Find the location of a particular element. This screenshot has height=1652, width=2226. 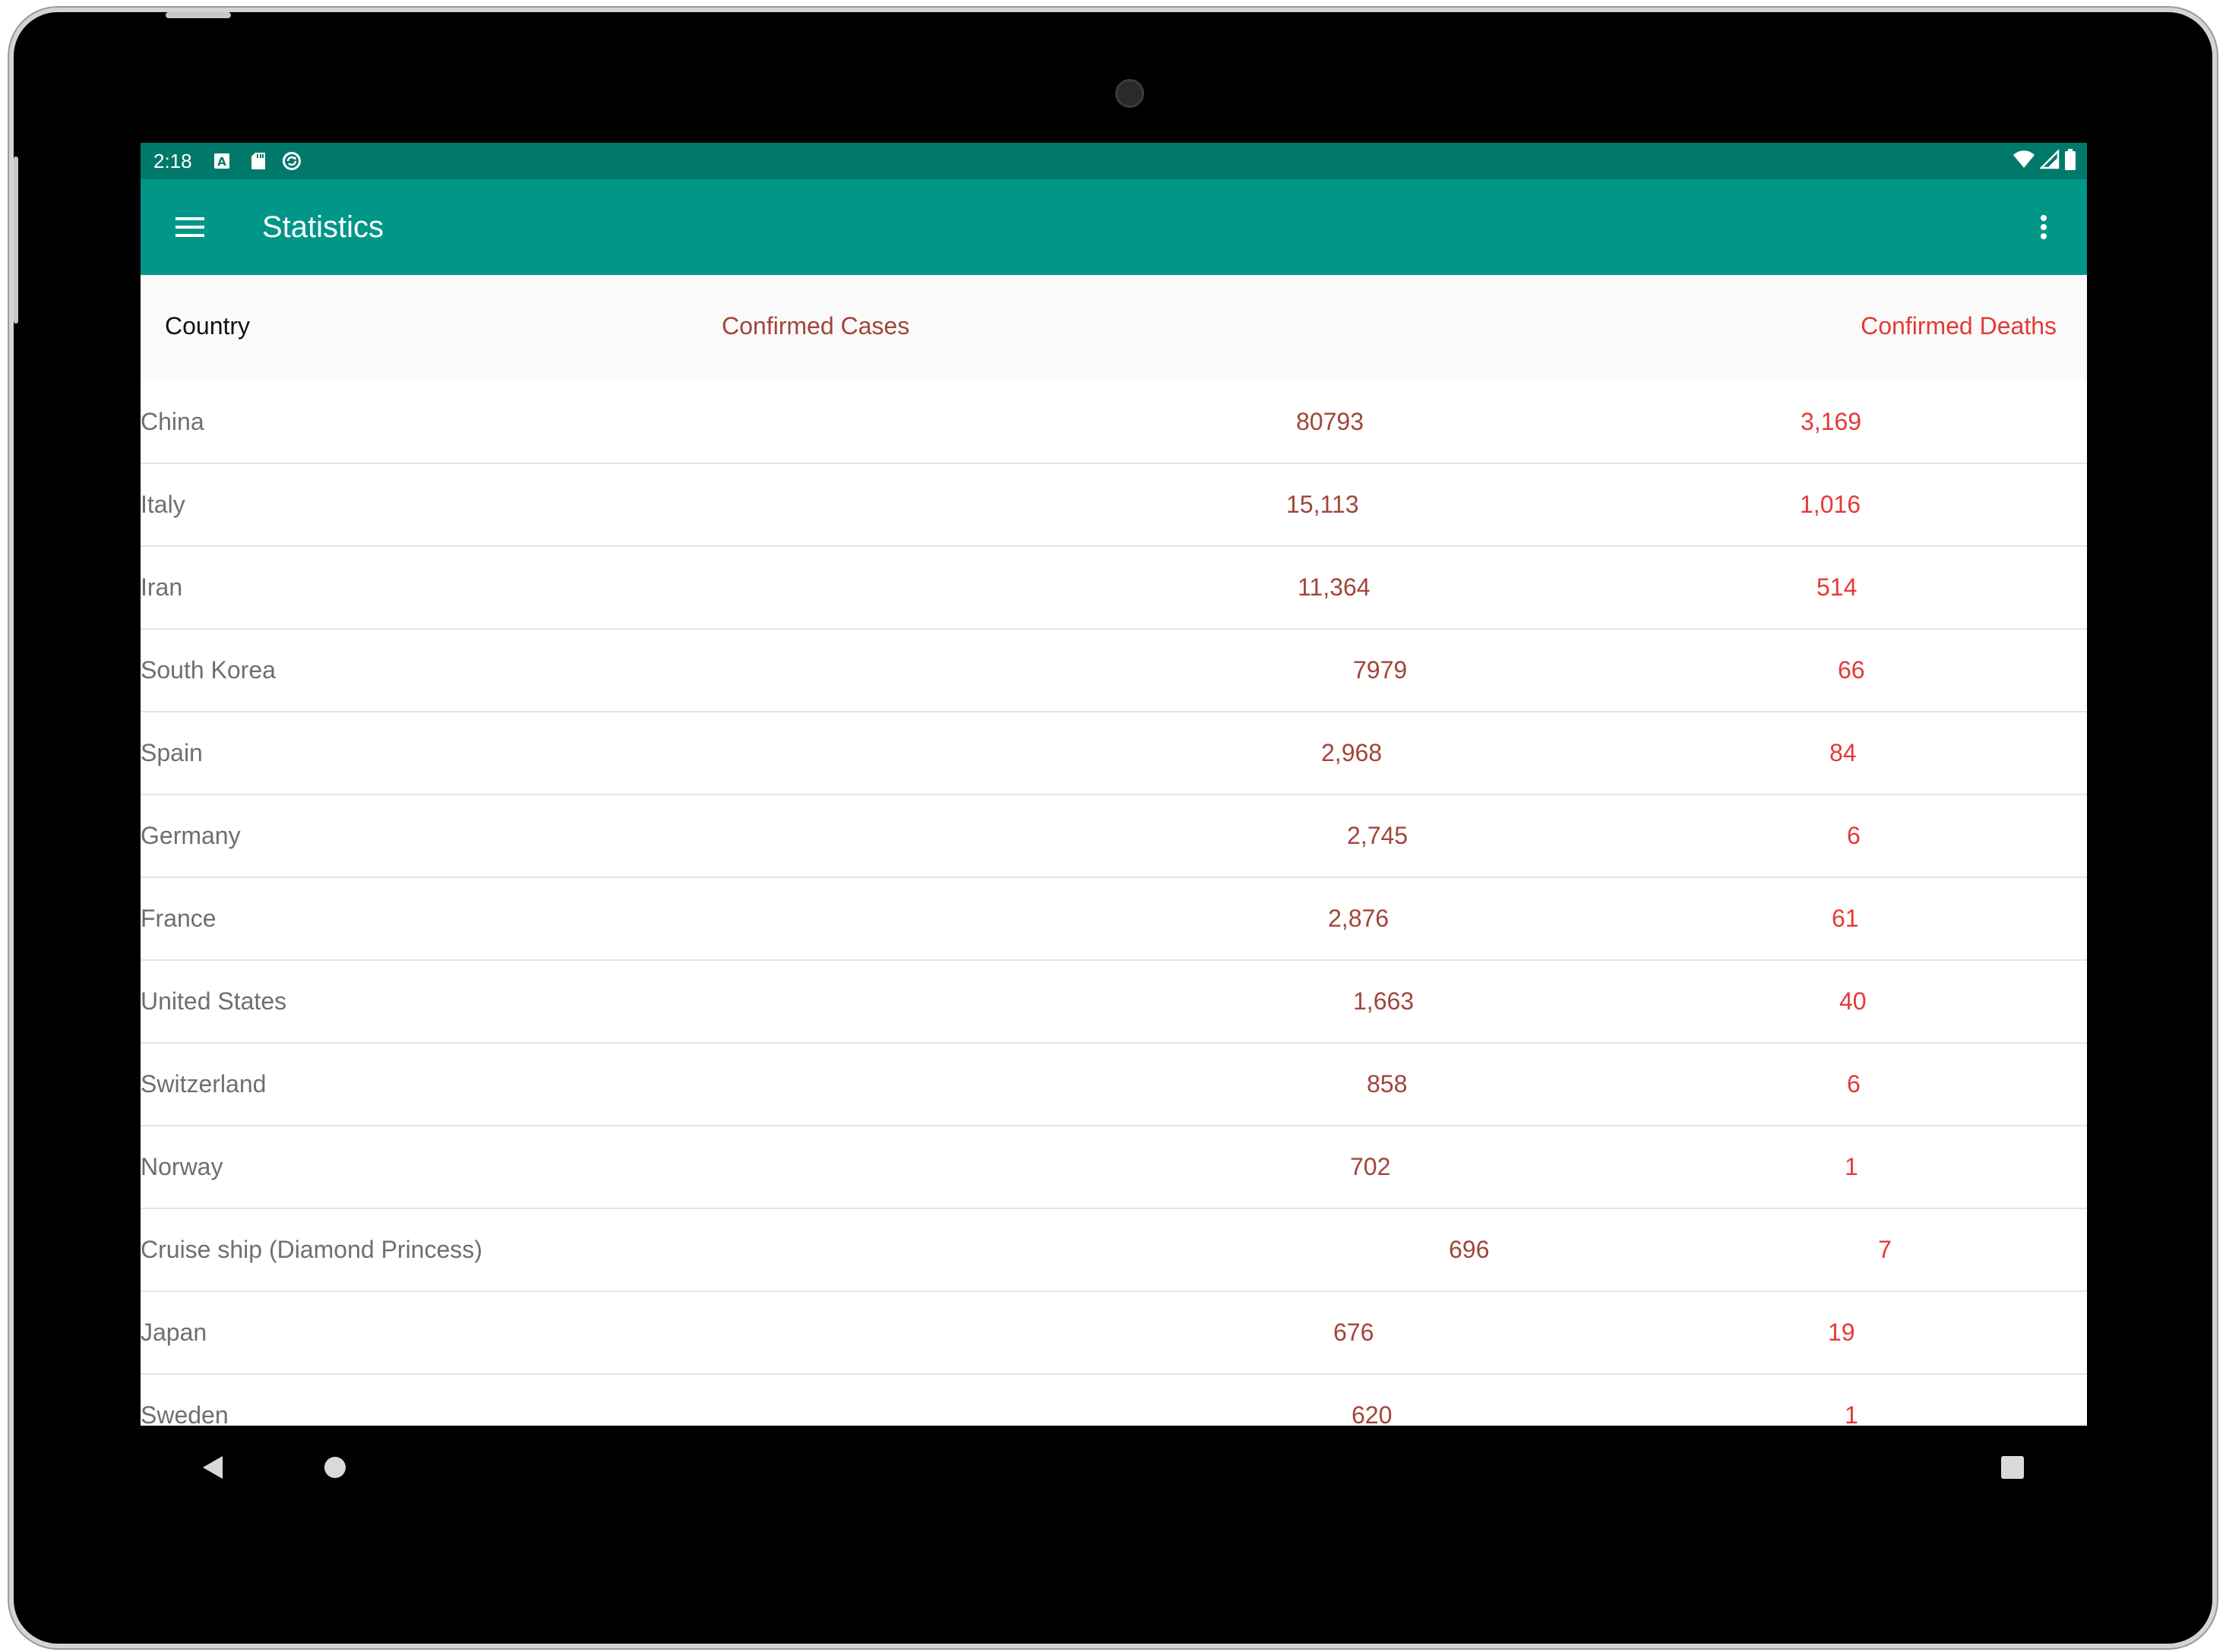

column-header-country: Country is located at coordinates (207, 326).